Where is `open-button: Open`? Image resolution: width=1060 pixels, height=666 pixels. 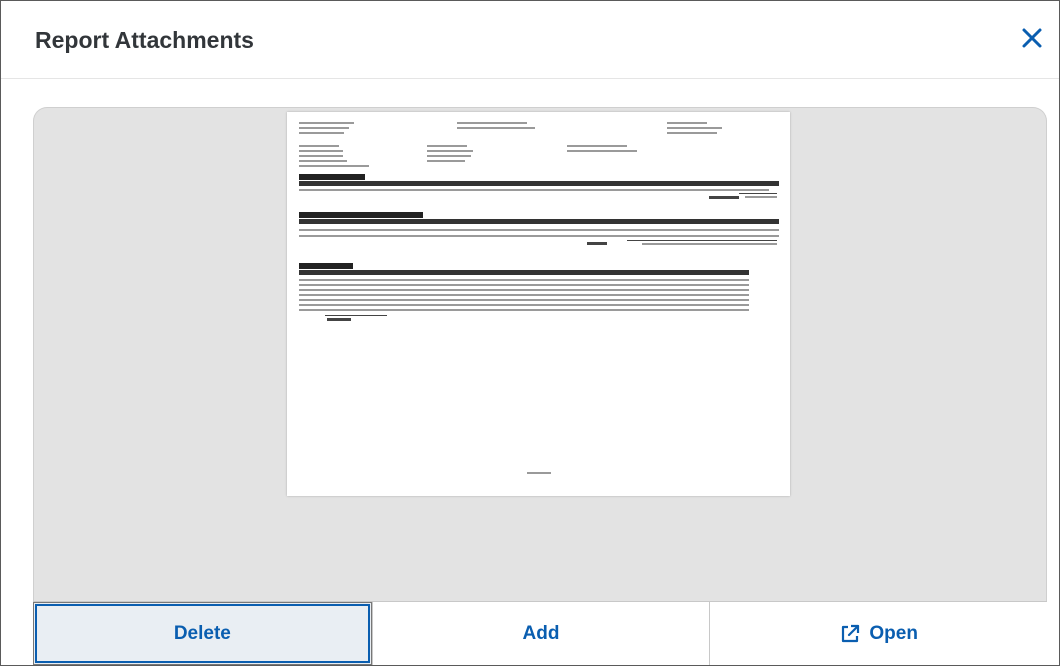
open-button: Open is located at coordinates (878, 633).